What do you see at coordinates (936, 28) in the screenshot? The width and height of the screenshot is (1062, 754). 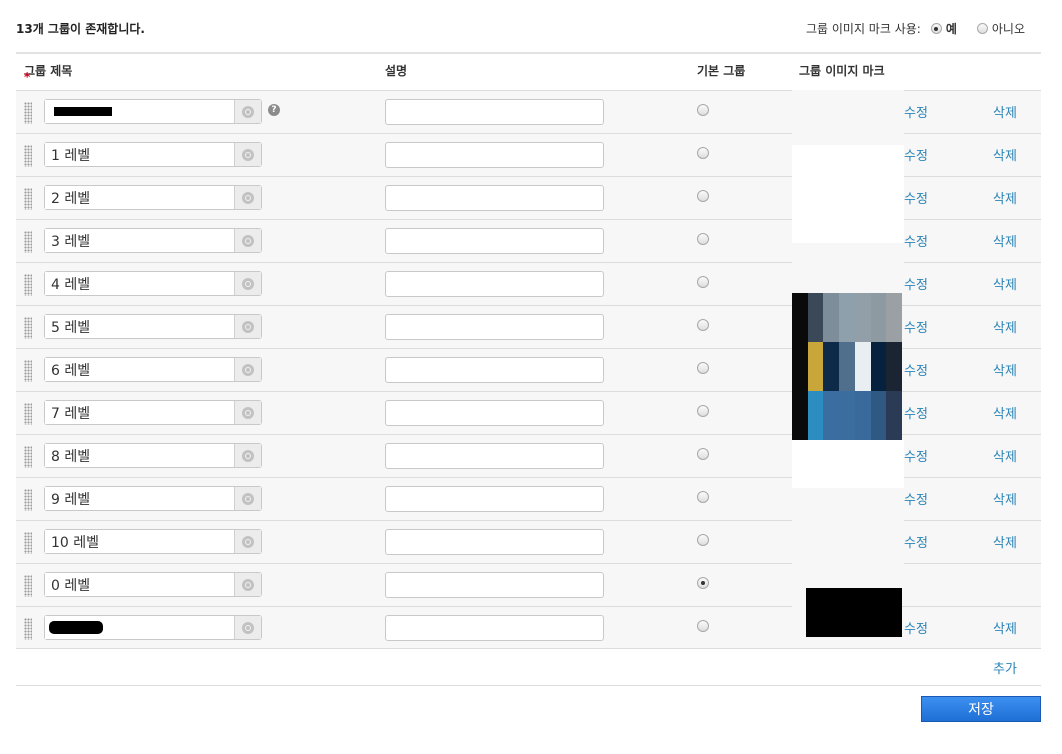 I see `mark-usage-yes-radio` at bounding box center [936, 28].